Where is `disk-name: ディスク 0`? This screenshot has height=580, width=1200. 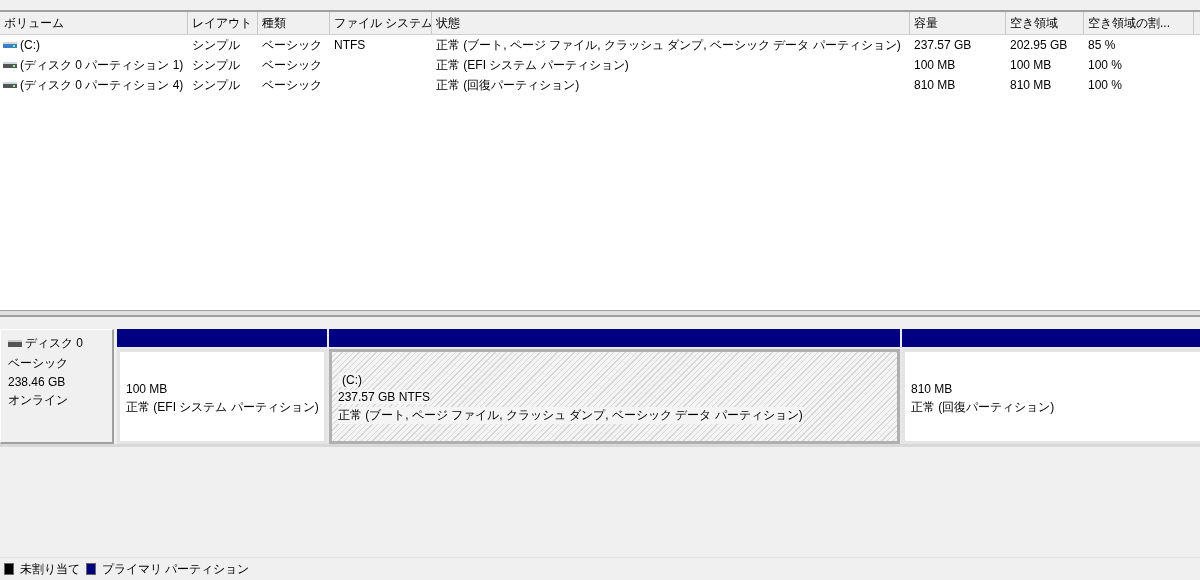 disk-name: ディスク 0 is located at coordinates (54, 343).